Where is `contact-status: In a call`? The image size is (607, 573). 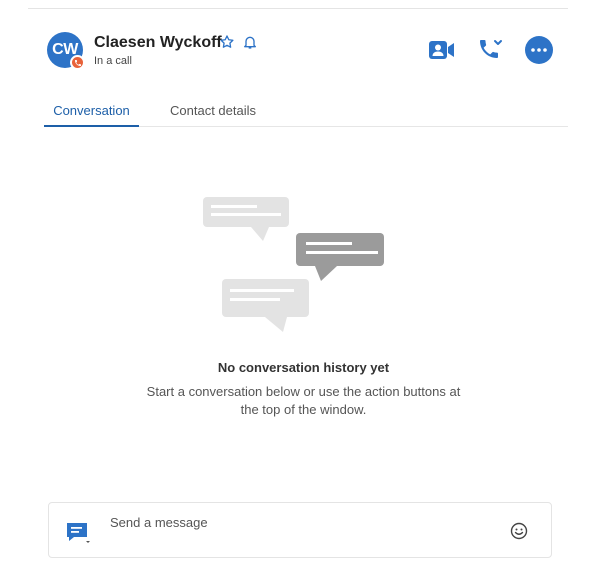
contact-status: In a call is located at coordinates (113, 61).